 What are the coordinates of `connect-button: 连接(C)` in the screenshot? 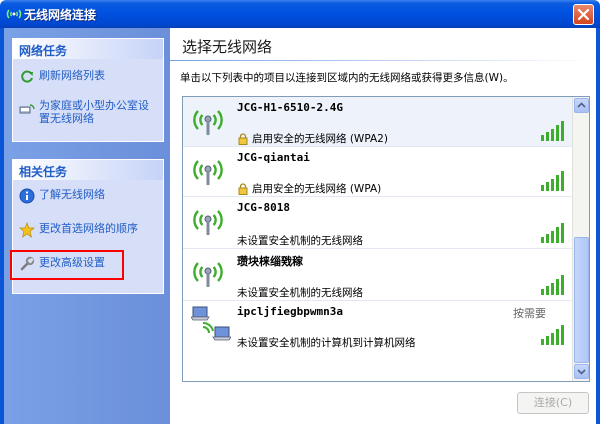 It's located at (553, 403).